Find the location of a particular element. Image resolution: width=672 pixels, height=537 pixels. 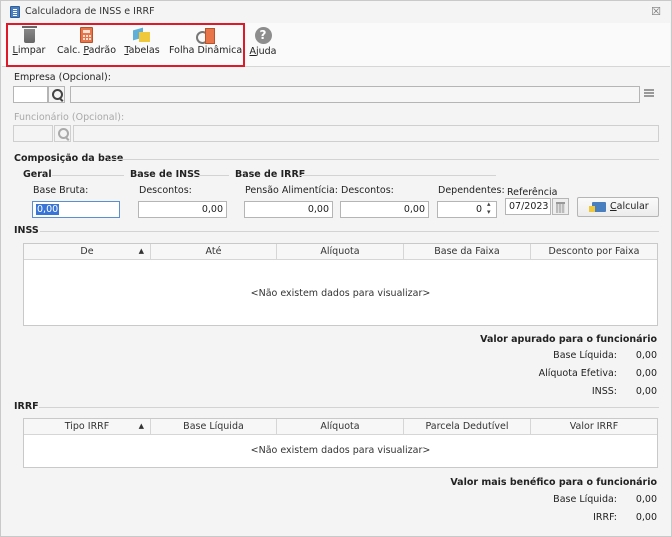

calculator-app-icon is located at coordinates (15, 12).